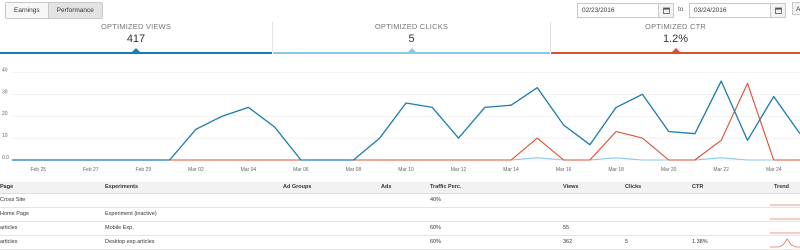 The width and height of the screenshot is (800, 250). I want to click on x-tick-label: Mar 14, so click(511, 170).